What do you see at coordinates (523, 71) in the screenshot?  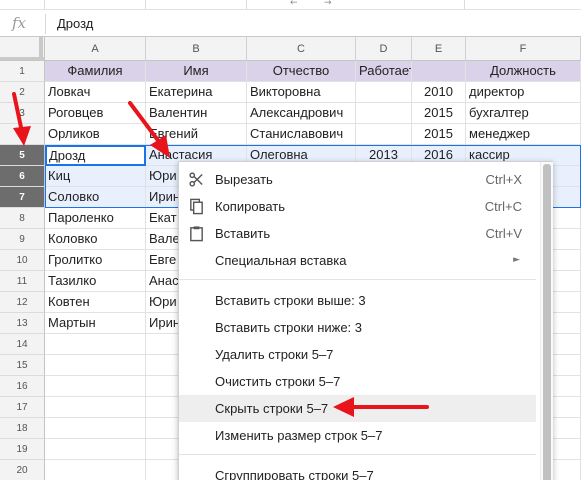 I see `cell-f1: Должность` at bounding box center [523, 71].